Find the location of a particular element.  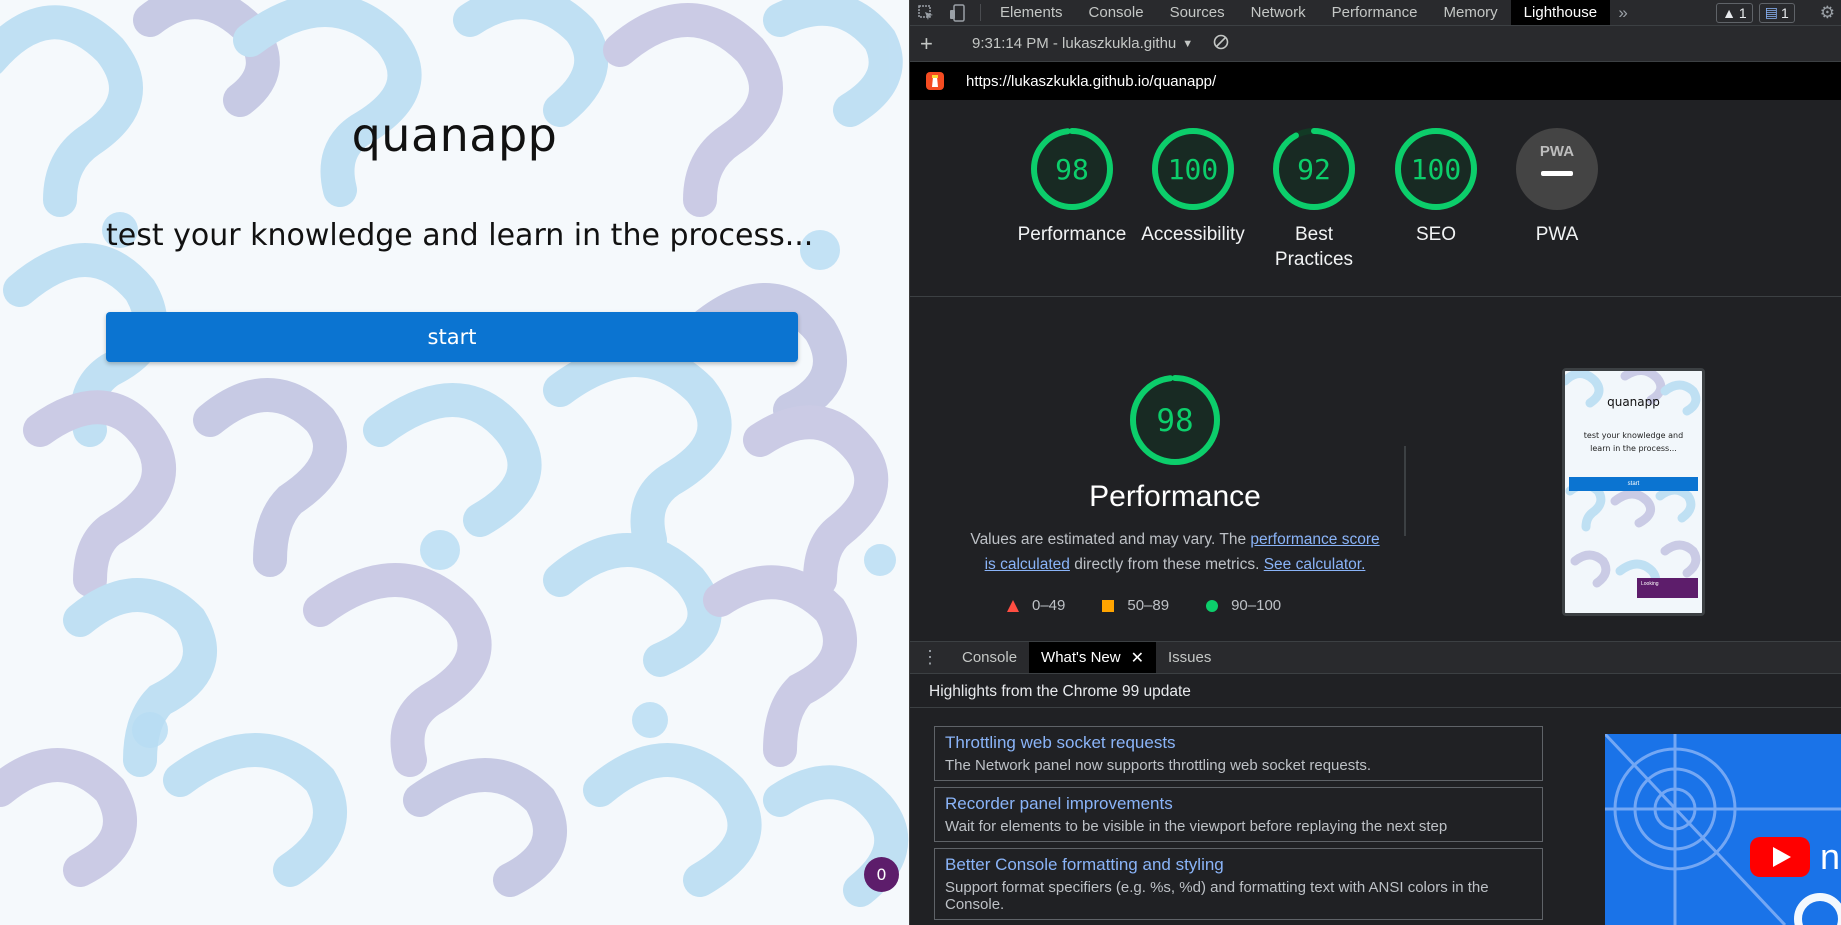

gauge-label: PWA is located at coordinates (1557, 234).